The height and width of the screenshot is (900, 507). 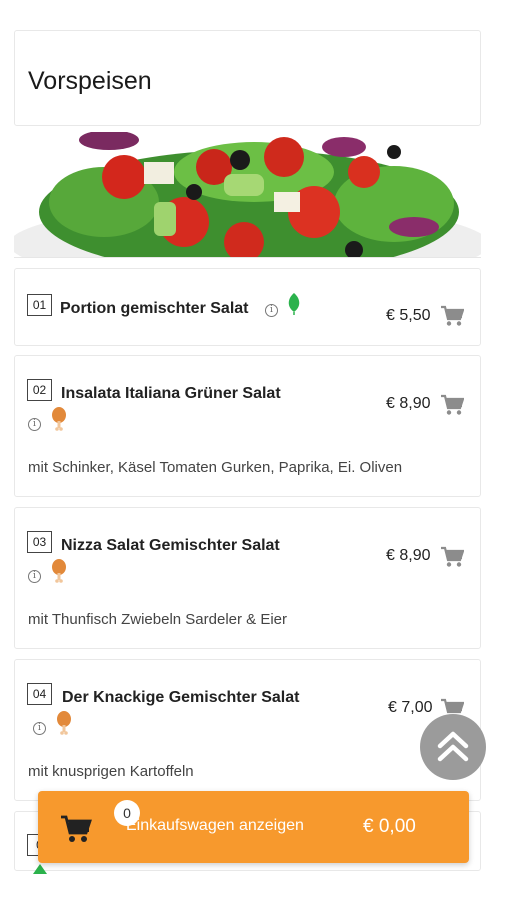 What do you see at coordinates (410, 707) in the screenshot?
I see `item-price: € 7,00` at bounding box center [410, 707].